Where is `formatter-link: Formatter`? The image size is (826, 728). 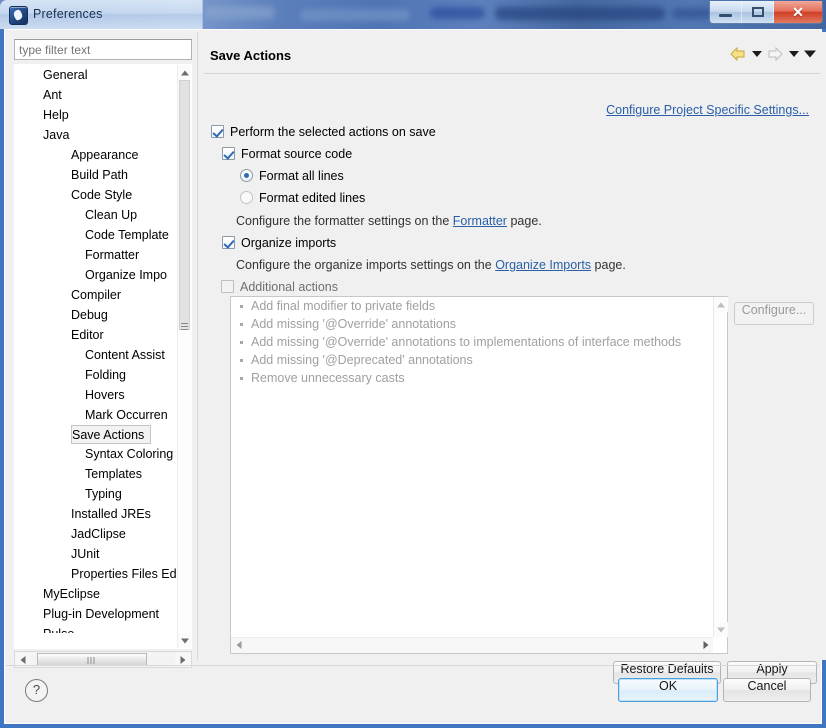 formatter-link: Formatter is located at coordinates (480, 221).